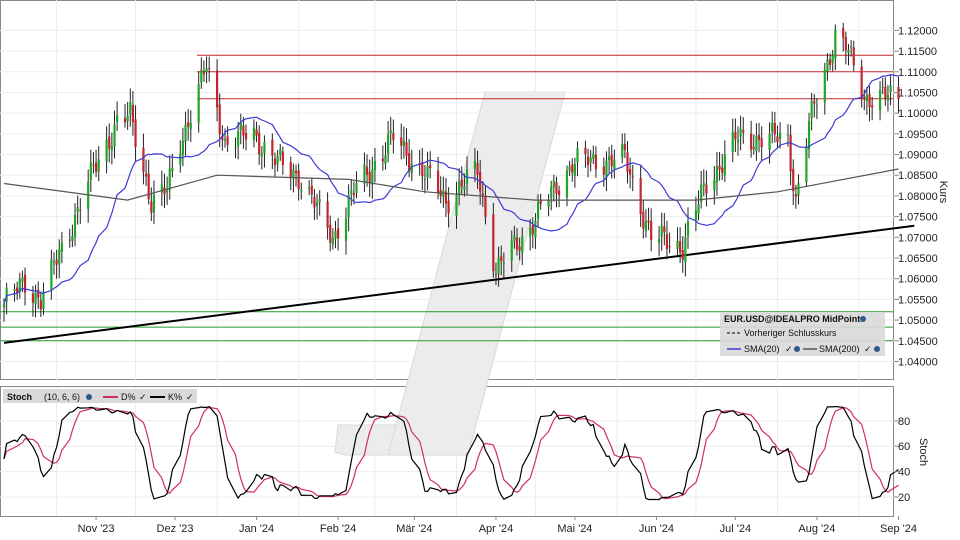 The image size is (960, 540). Describe the element at coordinates (904, 473) in the screenshot. I see `stoch-tick-label: 40` at that location.